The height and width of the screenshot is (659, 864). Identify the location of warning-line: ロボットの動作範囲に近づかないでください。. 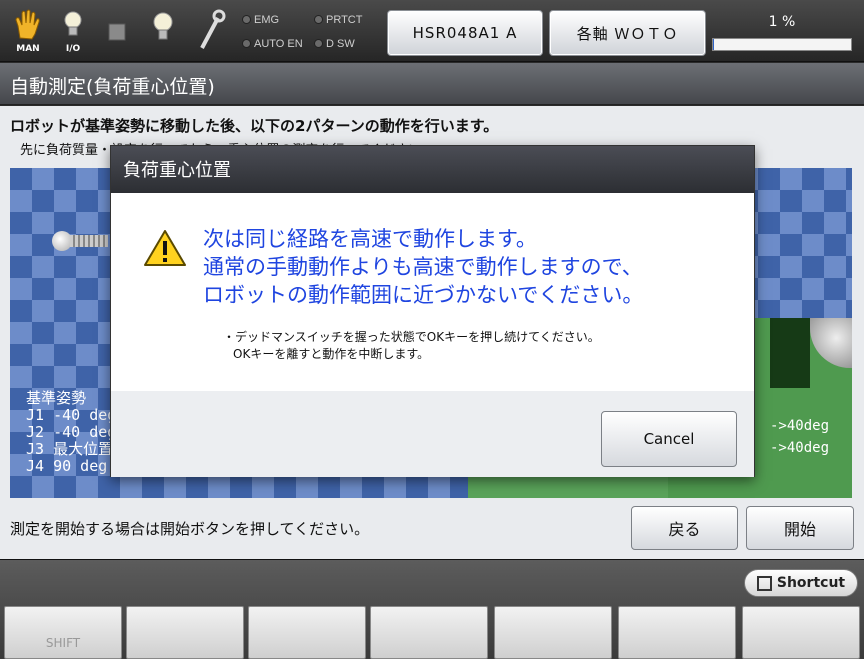
(423, 295).